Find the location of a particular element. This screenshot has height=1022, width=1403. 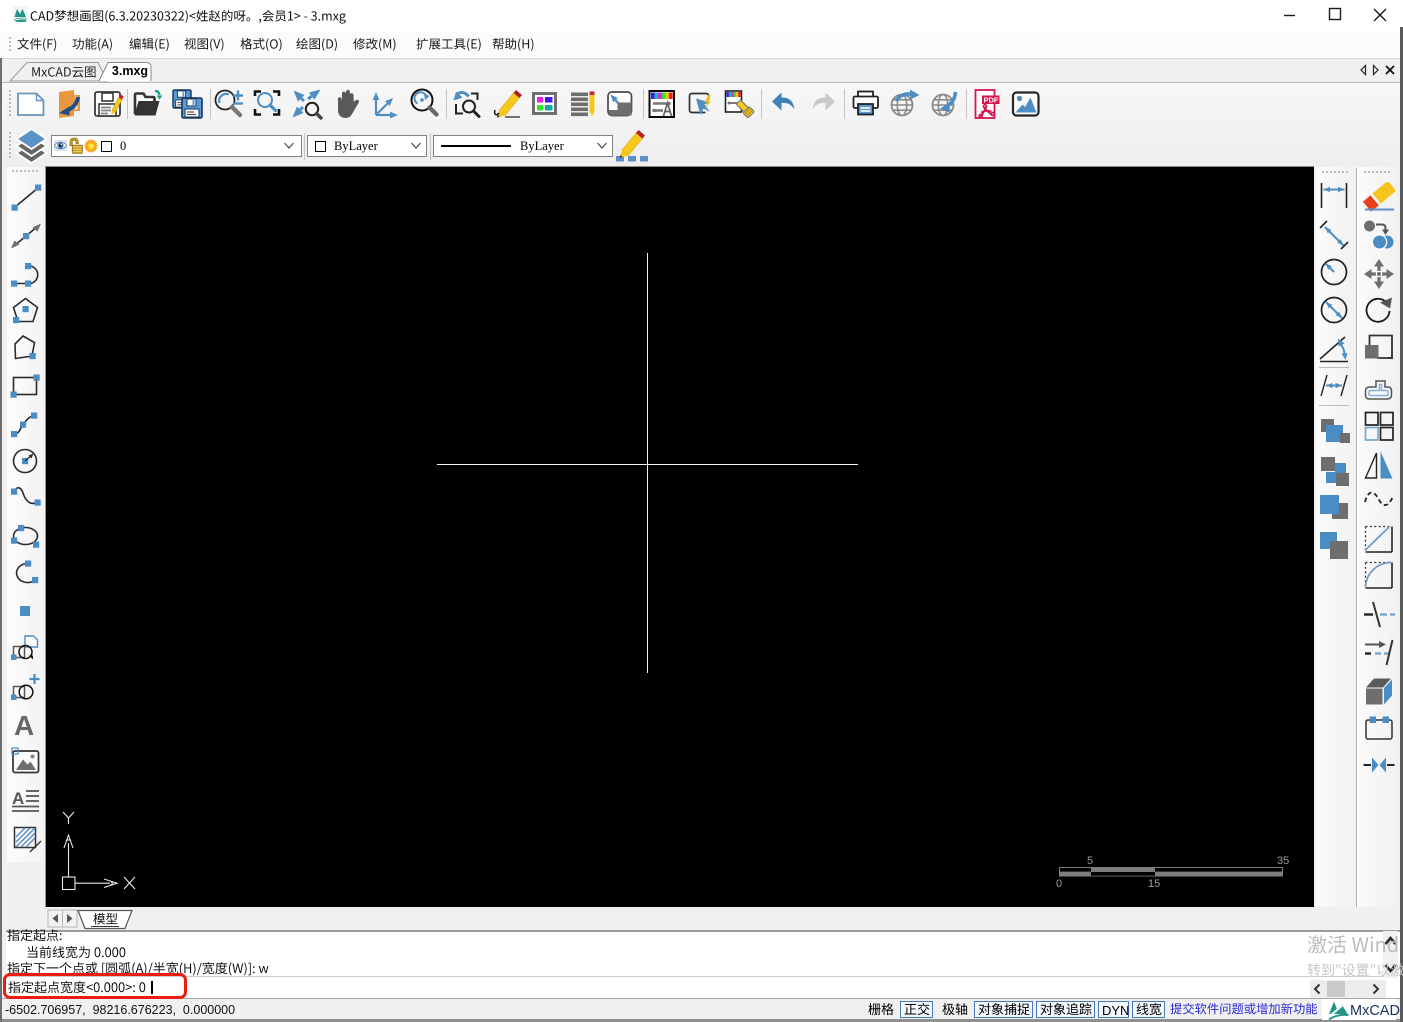

svg-text: 15 is located at coordinates (1154, 883).